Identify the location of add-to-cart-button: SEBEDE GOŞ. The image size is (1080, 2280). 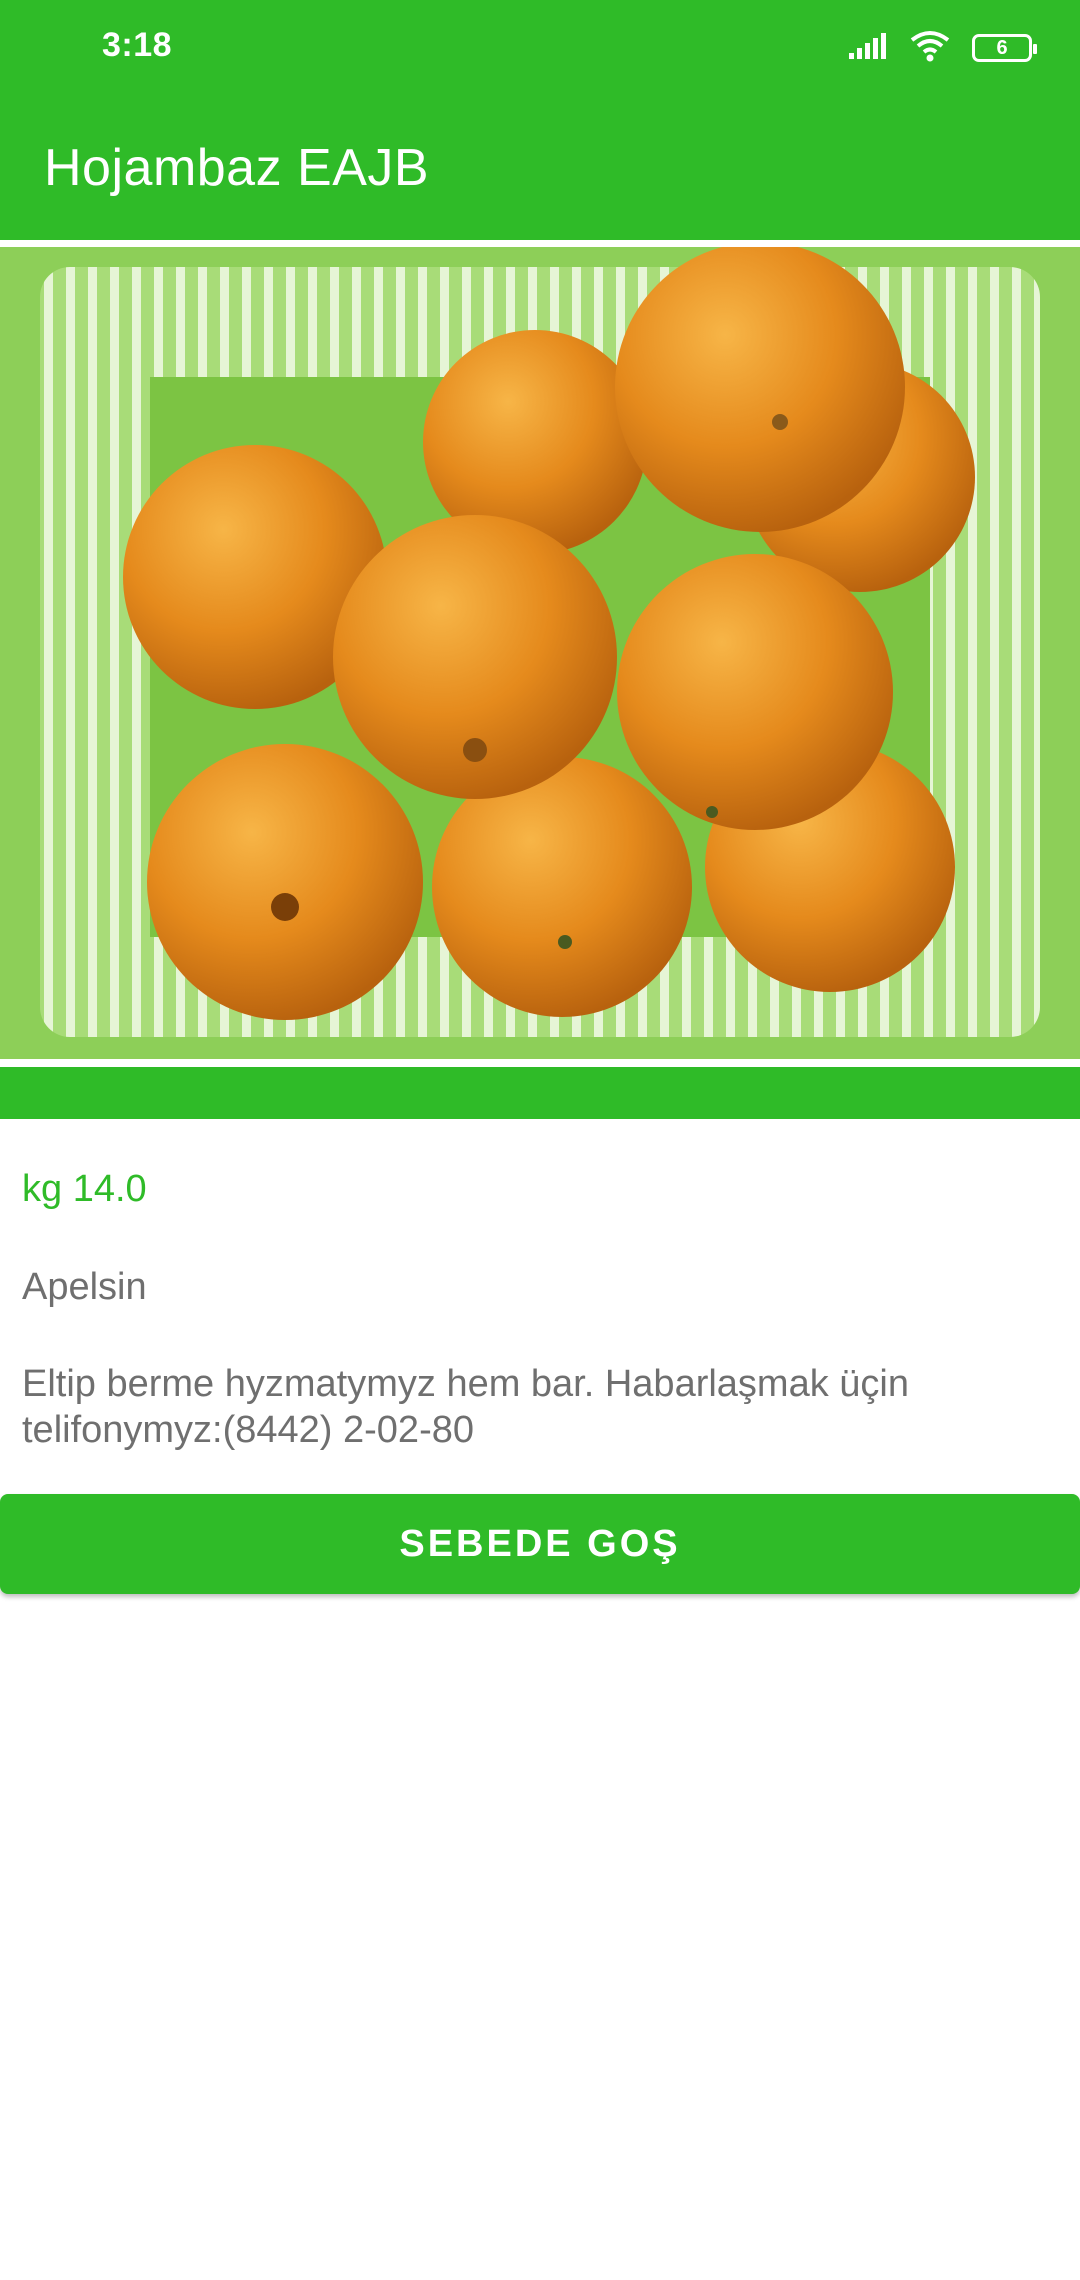
(540, 1544).